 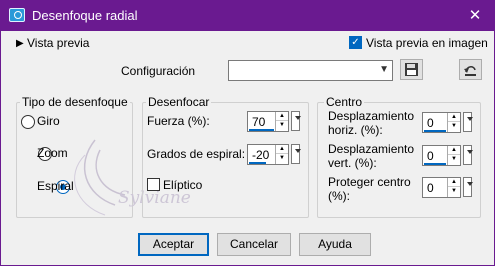 What do you see at coordinates (182, 185) in the screenshot?
I see `elliptic-label: Elíptico` at bounding box center [182, 185].